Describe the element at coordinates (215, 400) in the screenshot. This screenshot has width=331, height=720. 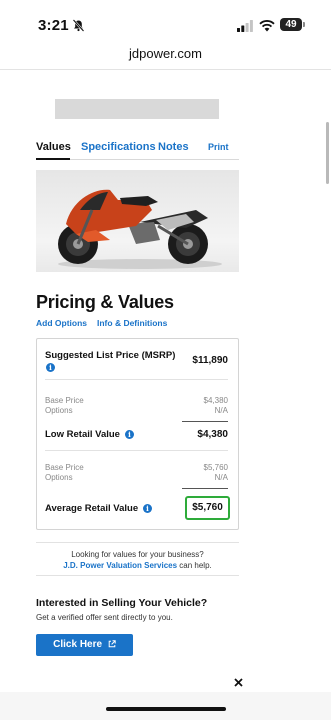
I see `low-base-price-value: $4,380` at that location.